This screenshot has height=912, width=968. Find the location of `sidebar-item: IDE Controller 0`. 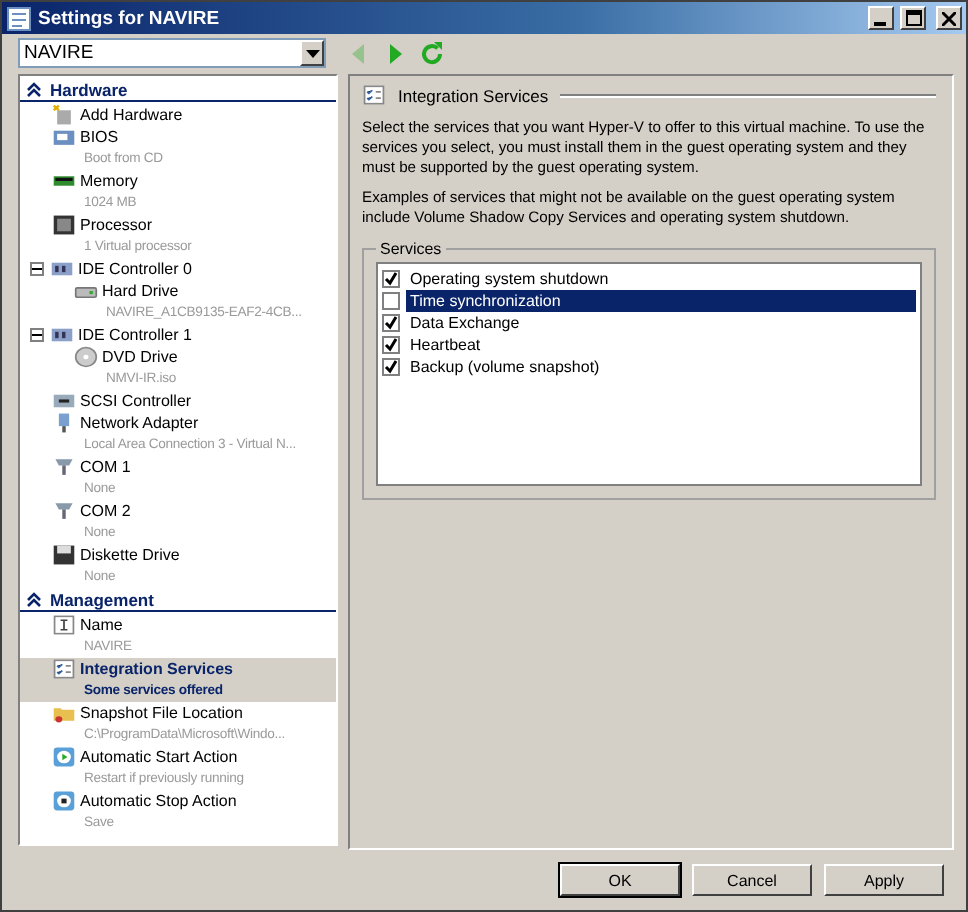

sidebar-item: IDE Controller 0 is located at coordinates (178, 269).